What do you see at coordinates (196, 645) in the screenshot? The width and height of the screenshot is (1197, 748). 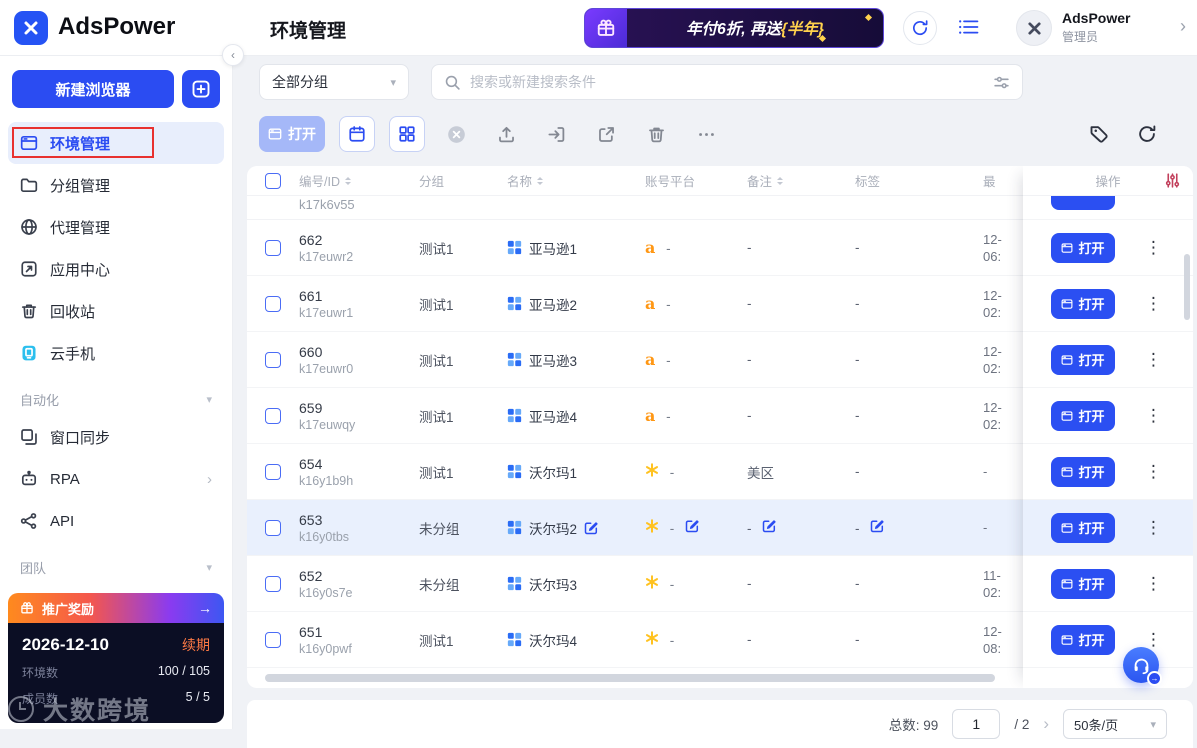 I see `renew-link: 续期` at bounding box center [196, 645].